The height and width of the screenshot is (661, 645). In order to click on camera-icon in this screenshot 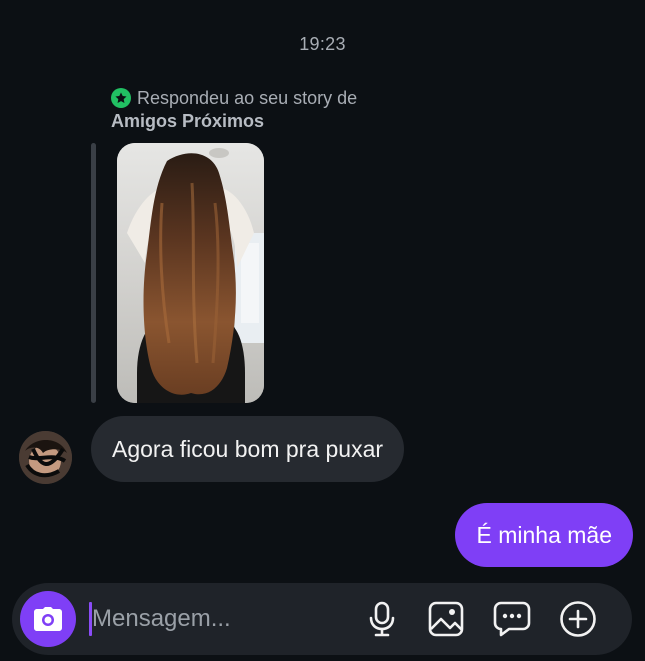, I will do `click(48, 619)`.